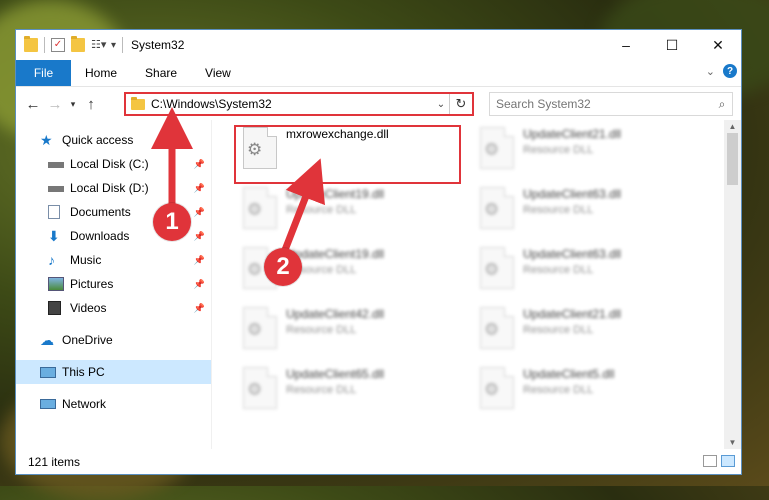 The image size is (769, 500). Describe the element at coordinates (54, 461) in the screenshot. I see `item-count: 121 items` at that location.